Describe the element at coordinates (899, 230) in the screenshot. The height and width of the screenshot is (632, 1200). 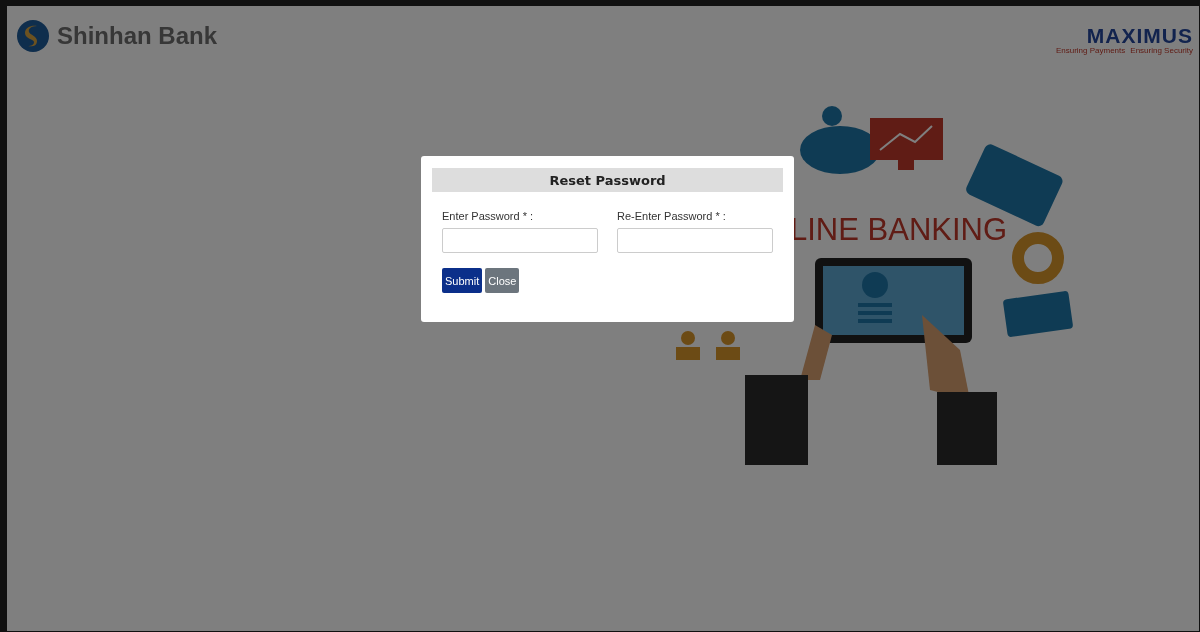
I see `illustration-caption: LINE BANKING` at that location.